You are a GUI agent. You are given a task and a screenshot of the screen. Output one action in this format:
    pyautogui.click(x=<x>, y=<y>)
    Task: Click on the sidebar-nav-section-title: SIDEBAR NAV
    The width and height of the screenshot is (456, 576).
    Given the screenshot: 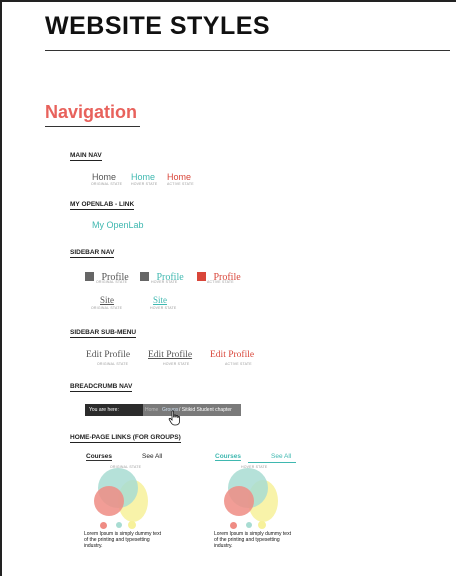 What is the action you would take?
    pyautogui.click(x=92, y=253)
    